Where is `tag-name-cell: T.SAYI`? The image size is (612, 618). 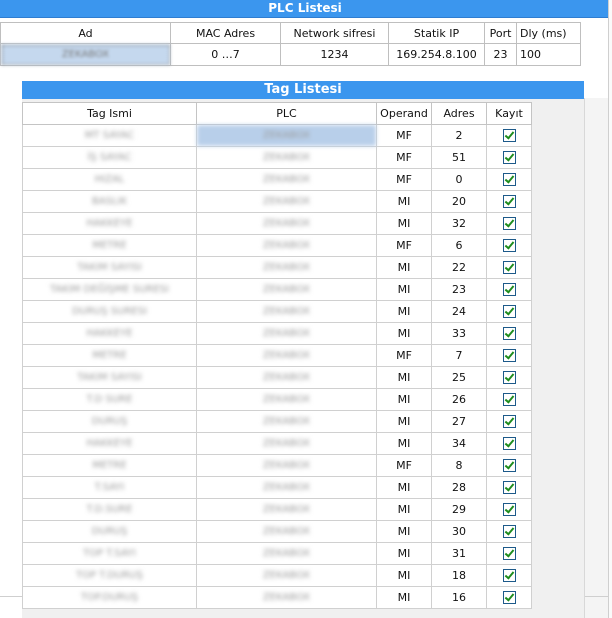
tag-name-cell: T.SAYI is located at coordinates (109, 487).